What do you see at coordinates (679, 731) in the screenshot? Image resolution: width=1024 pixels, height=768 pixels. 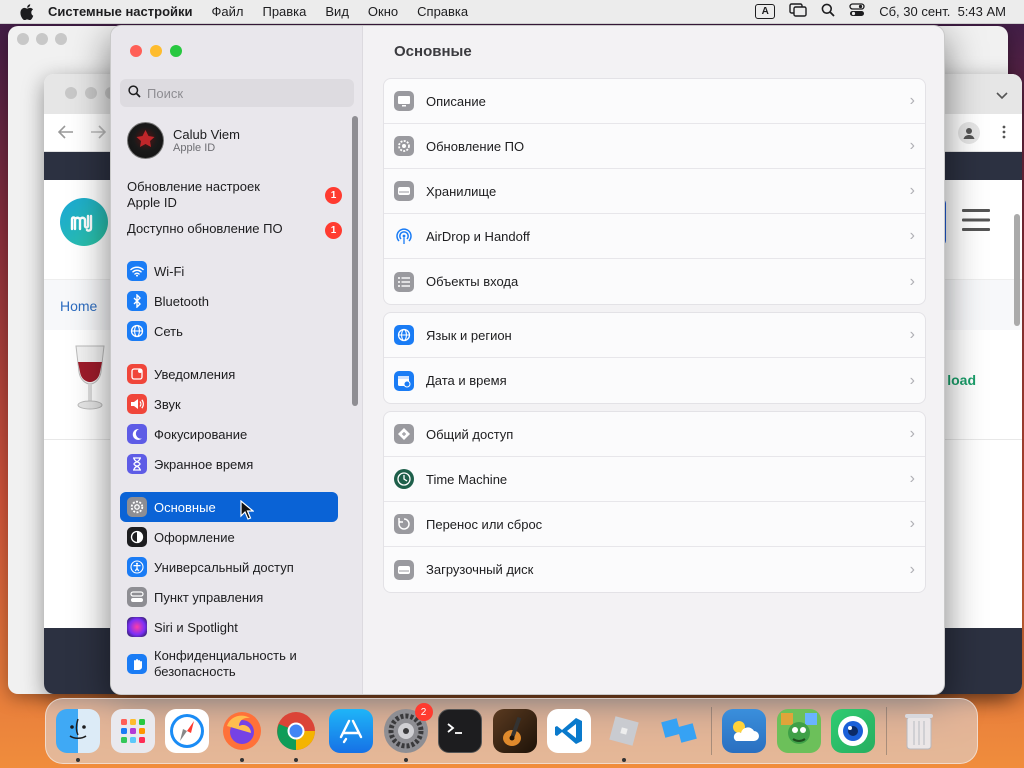 I see `roblox-studio-icon` at bounding box center [679, 731].